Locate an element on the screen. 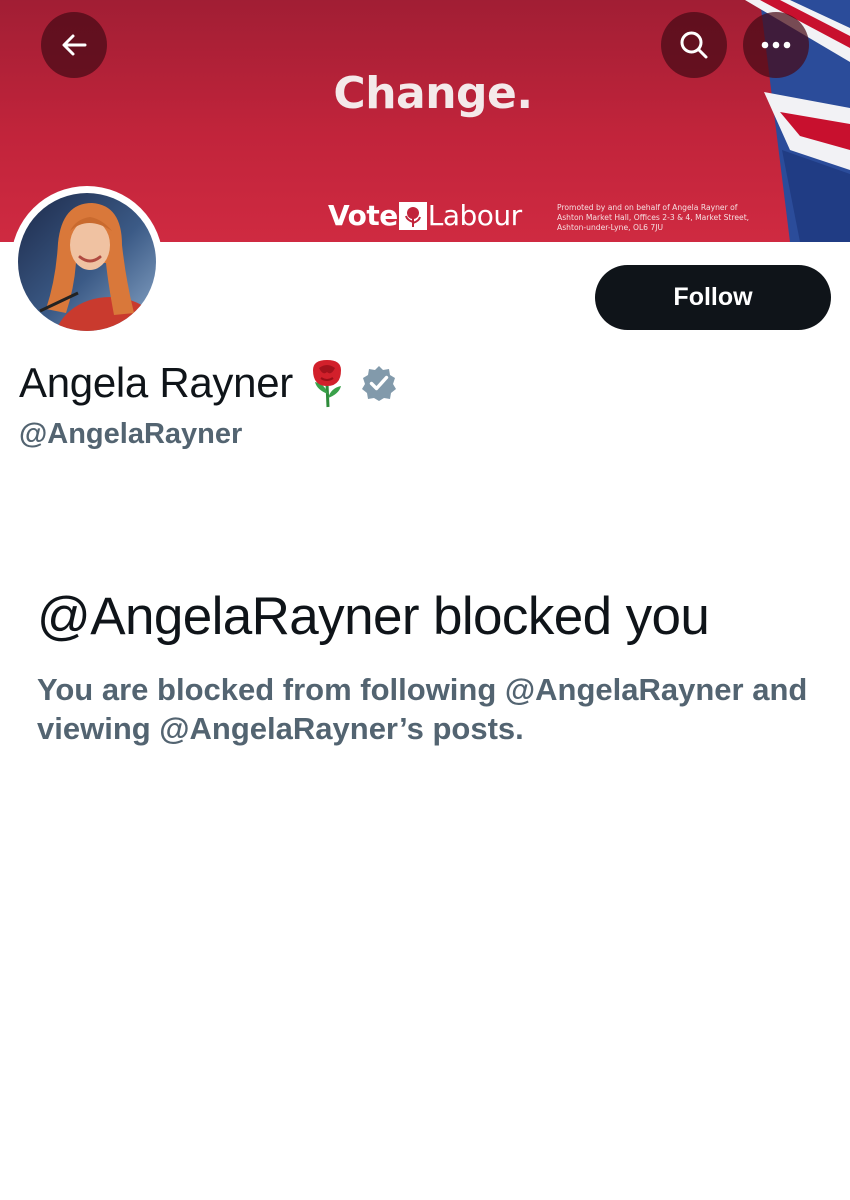 The image size is (850, 1200). vote-label: Vote is located at coordinates (363, 215).